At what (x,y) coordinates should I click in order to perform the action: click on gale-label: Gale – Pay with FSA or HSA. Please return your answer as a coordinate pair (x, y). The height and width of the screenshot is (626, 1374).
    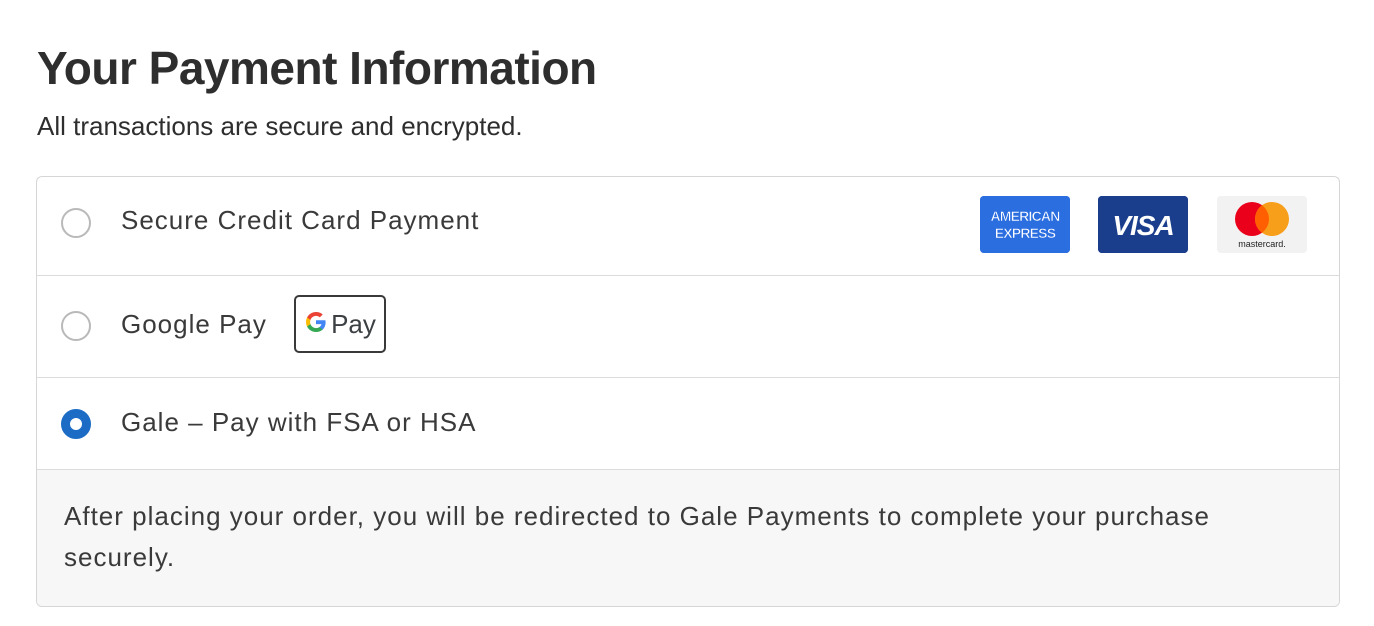
    Looking at the image, I should click on (299, 422).